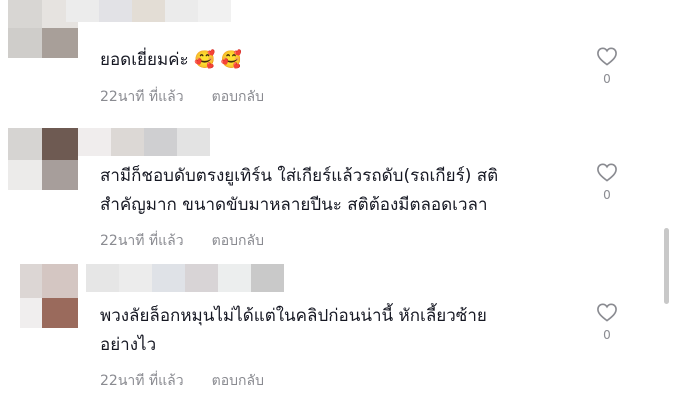  What do you see at coordinates (218, 60) in the screenshot?
I see `smiling-hearts-emoji: 🥰 🥰` at bounding box center [218, 60].